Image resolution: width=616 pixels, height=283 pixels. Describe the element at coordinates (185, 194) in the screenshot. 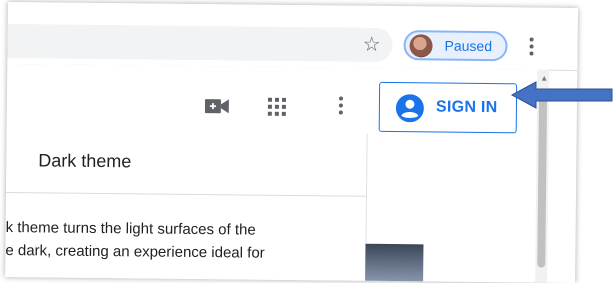

I see `menu-divider` at that location.